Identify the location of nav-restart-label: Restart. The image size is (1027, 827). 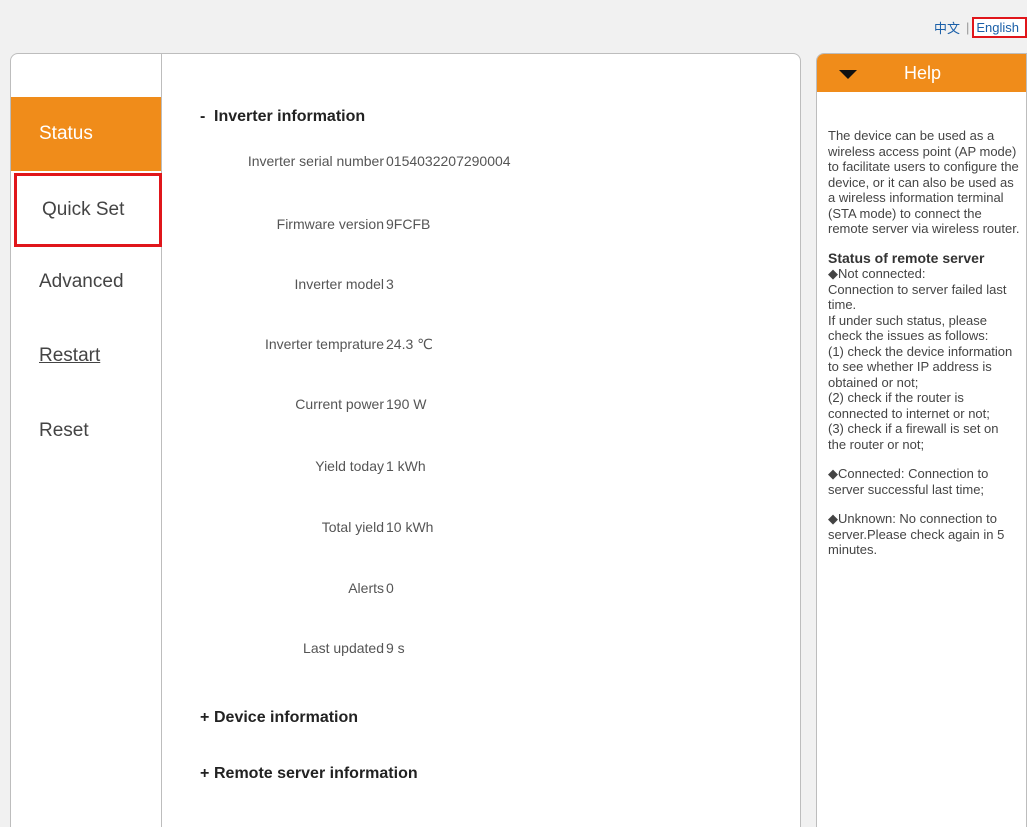
(70, 355).